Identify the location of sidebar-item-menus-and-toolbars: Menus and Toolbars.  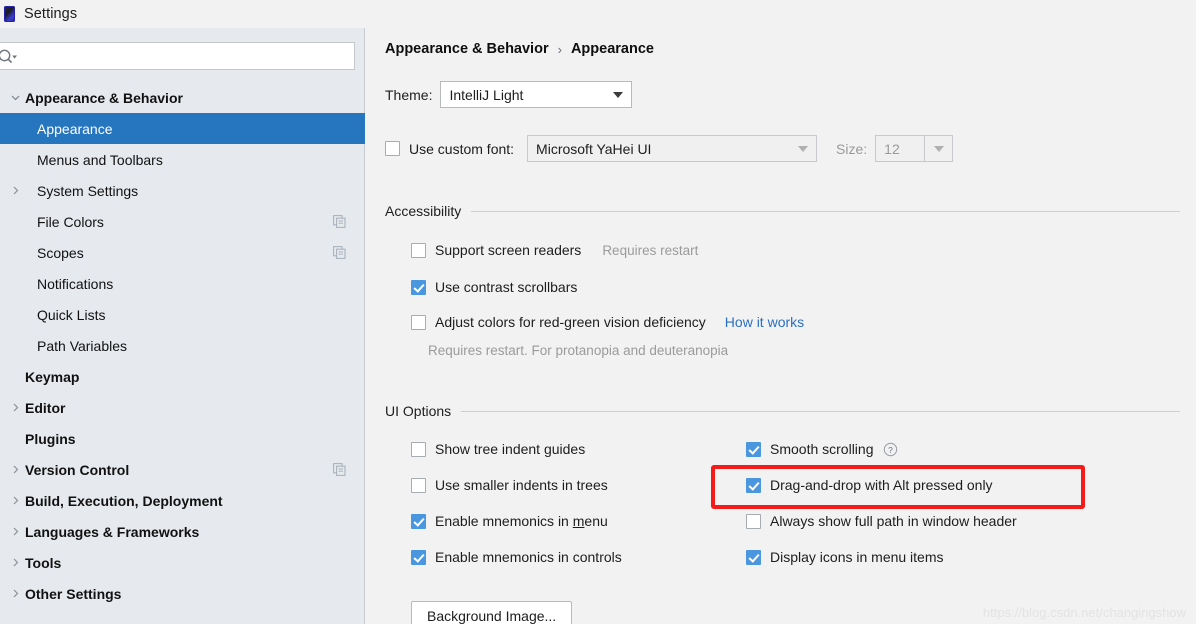
(182, 159).